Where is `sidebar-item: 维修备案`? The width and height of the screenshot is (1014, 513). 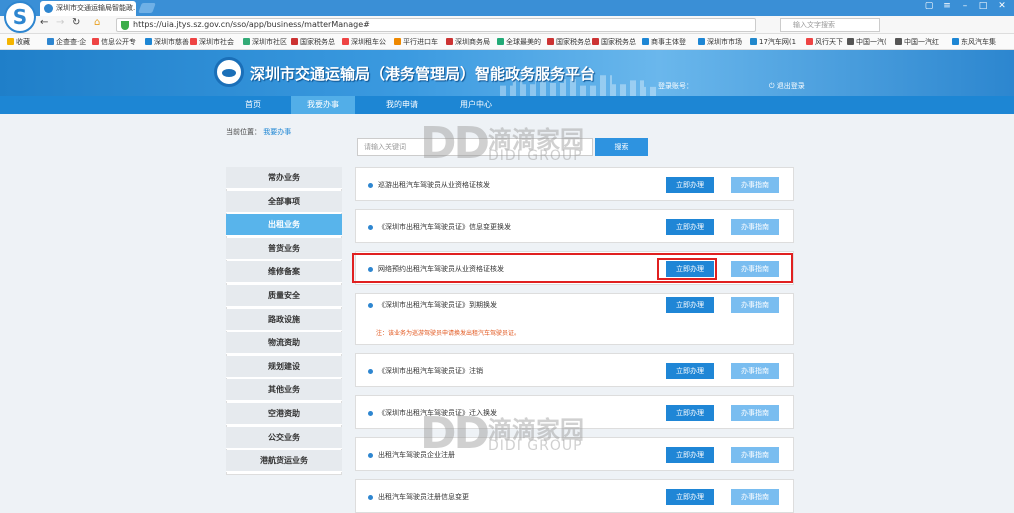
sidebar-item: 维修备案 is located at coordinates (284, 272).